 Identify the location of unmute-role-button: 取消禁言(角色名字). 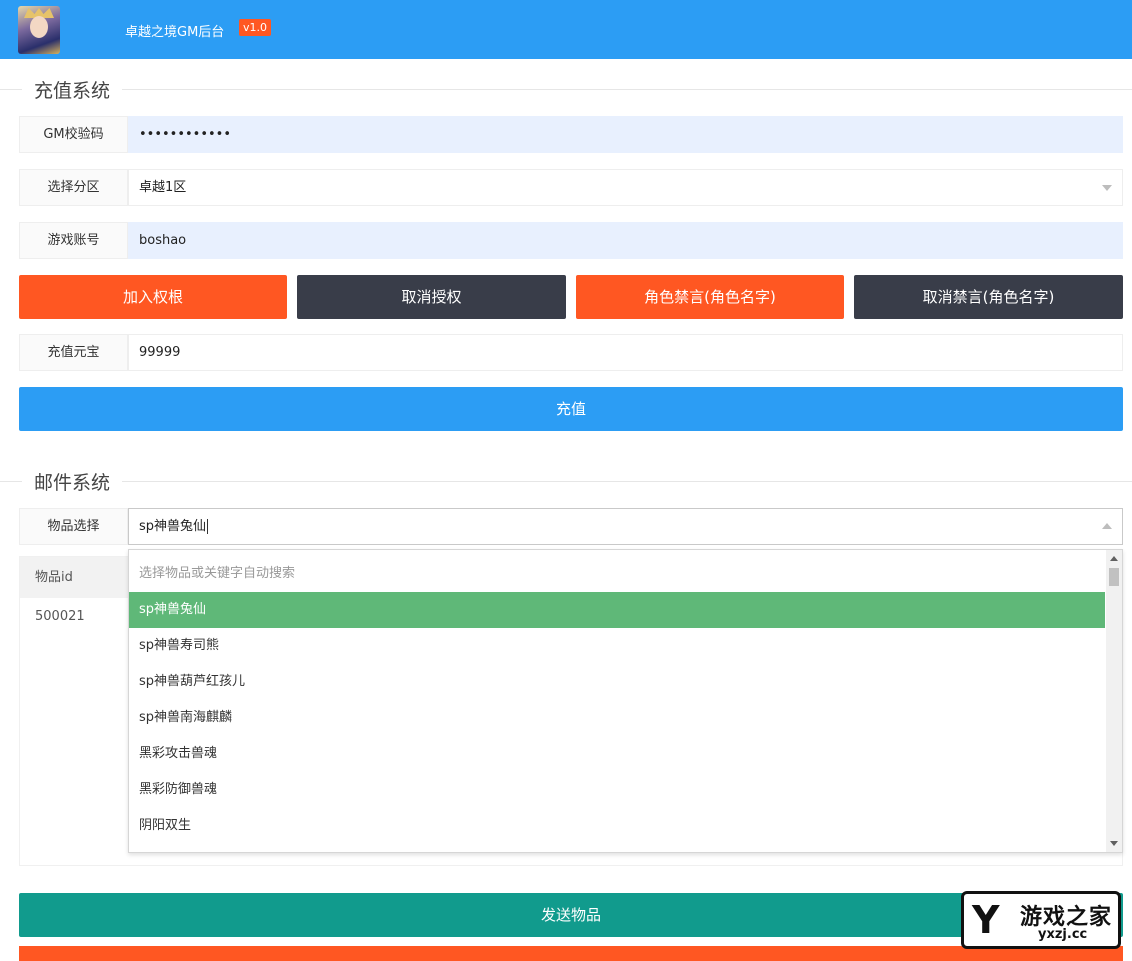
(988, 297).